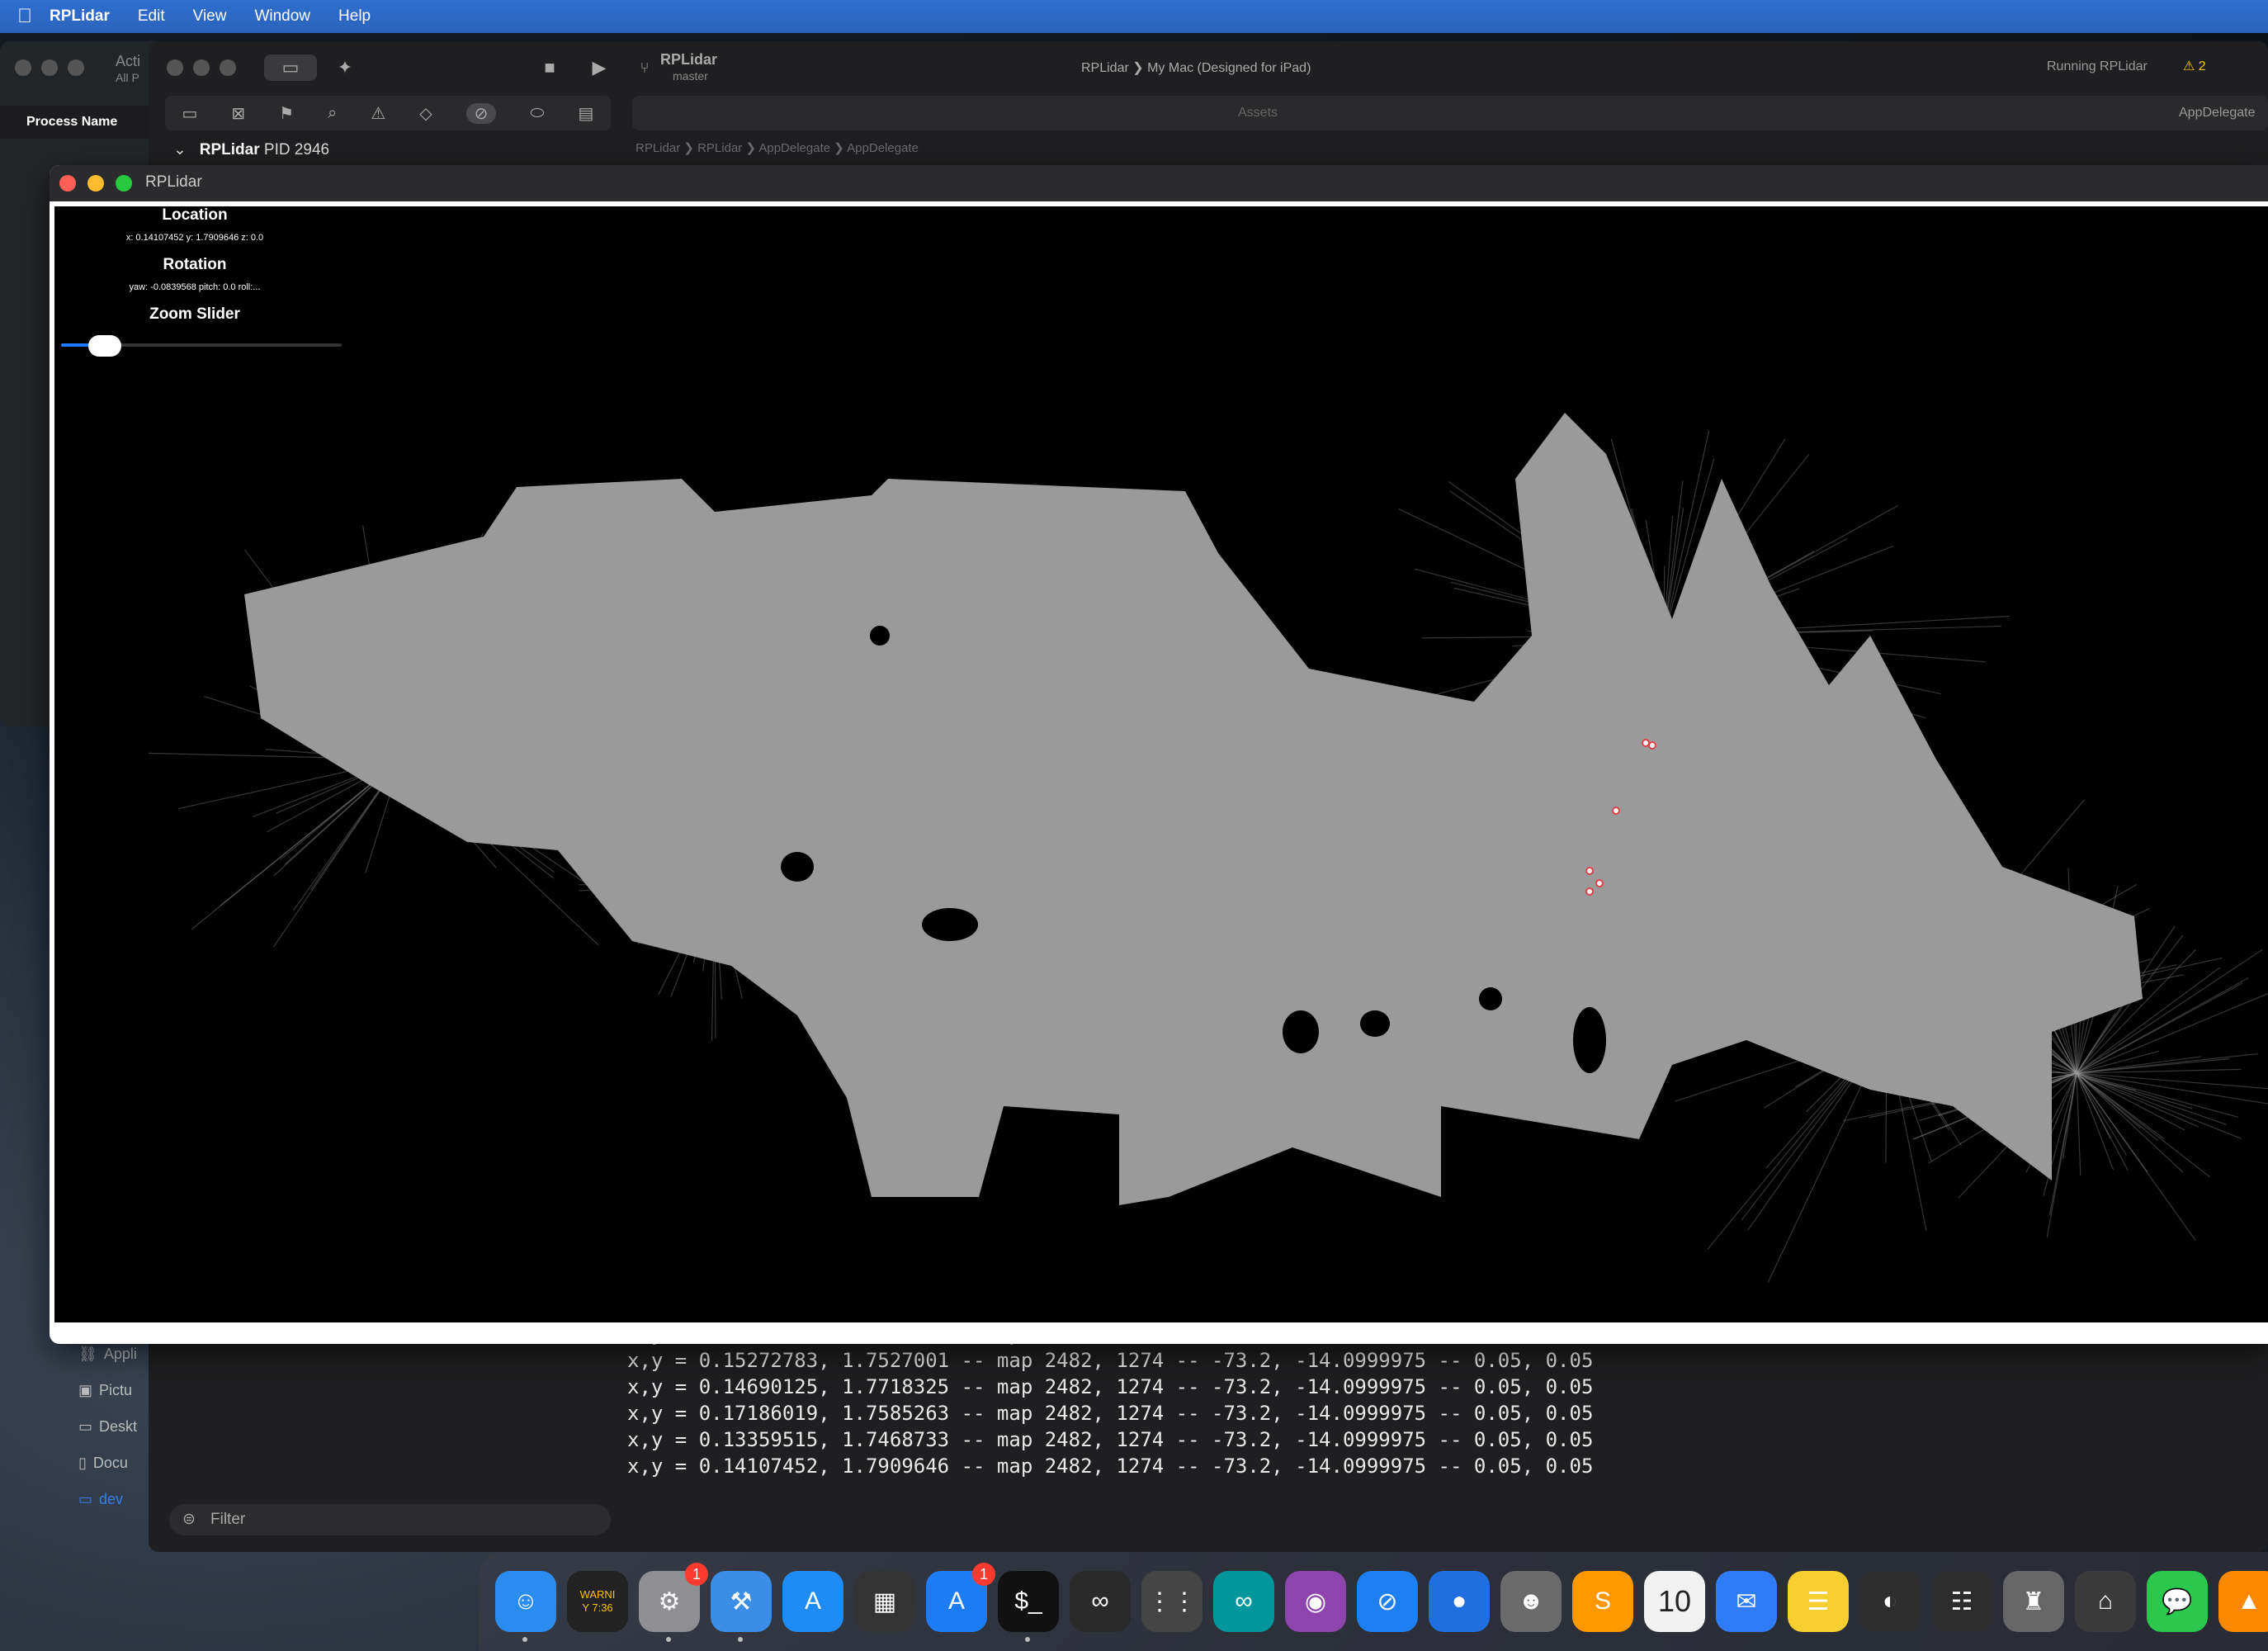  I want to click on calendar-icon: 10, so click(1674, 1601).